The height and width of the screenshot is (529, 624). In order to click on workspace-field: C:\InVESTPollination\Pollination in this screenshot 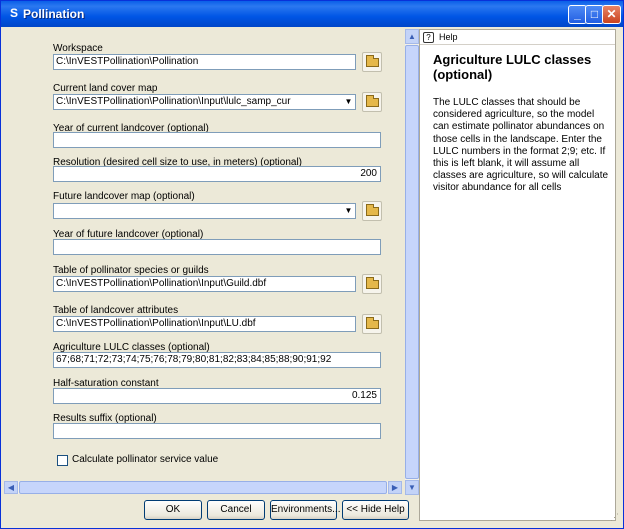, I will do `click(204, 62)`.